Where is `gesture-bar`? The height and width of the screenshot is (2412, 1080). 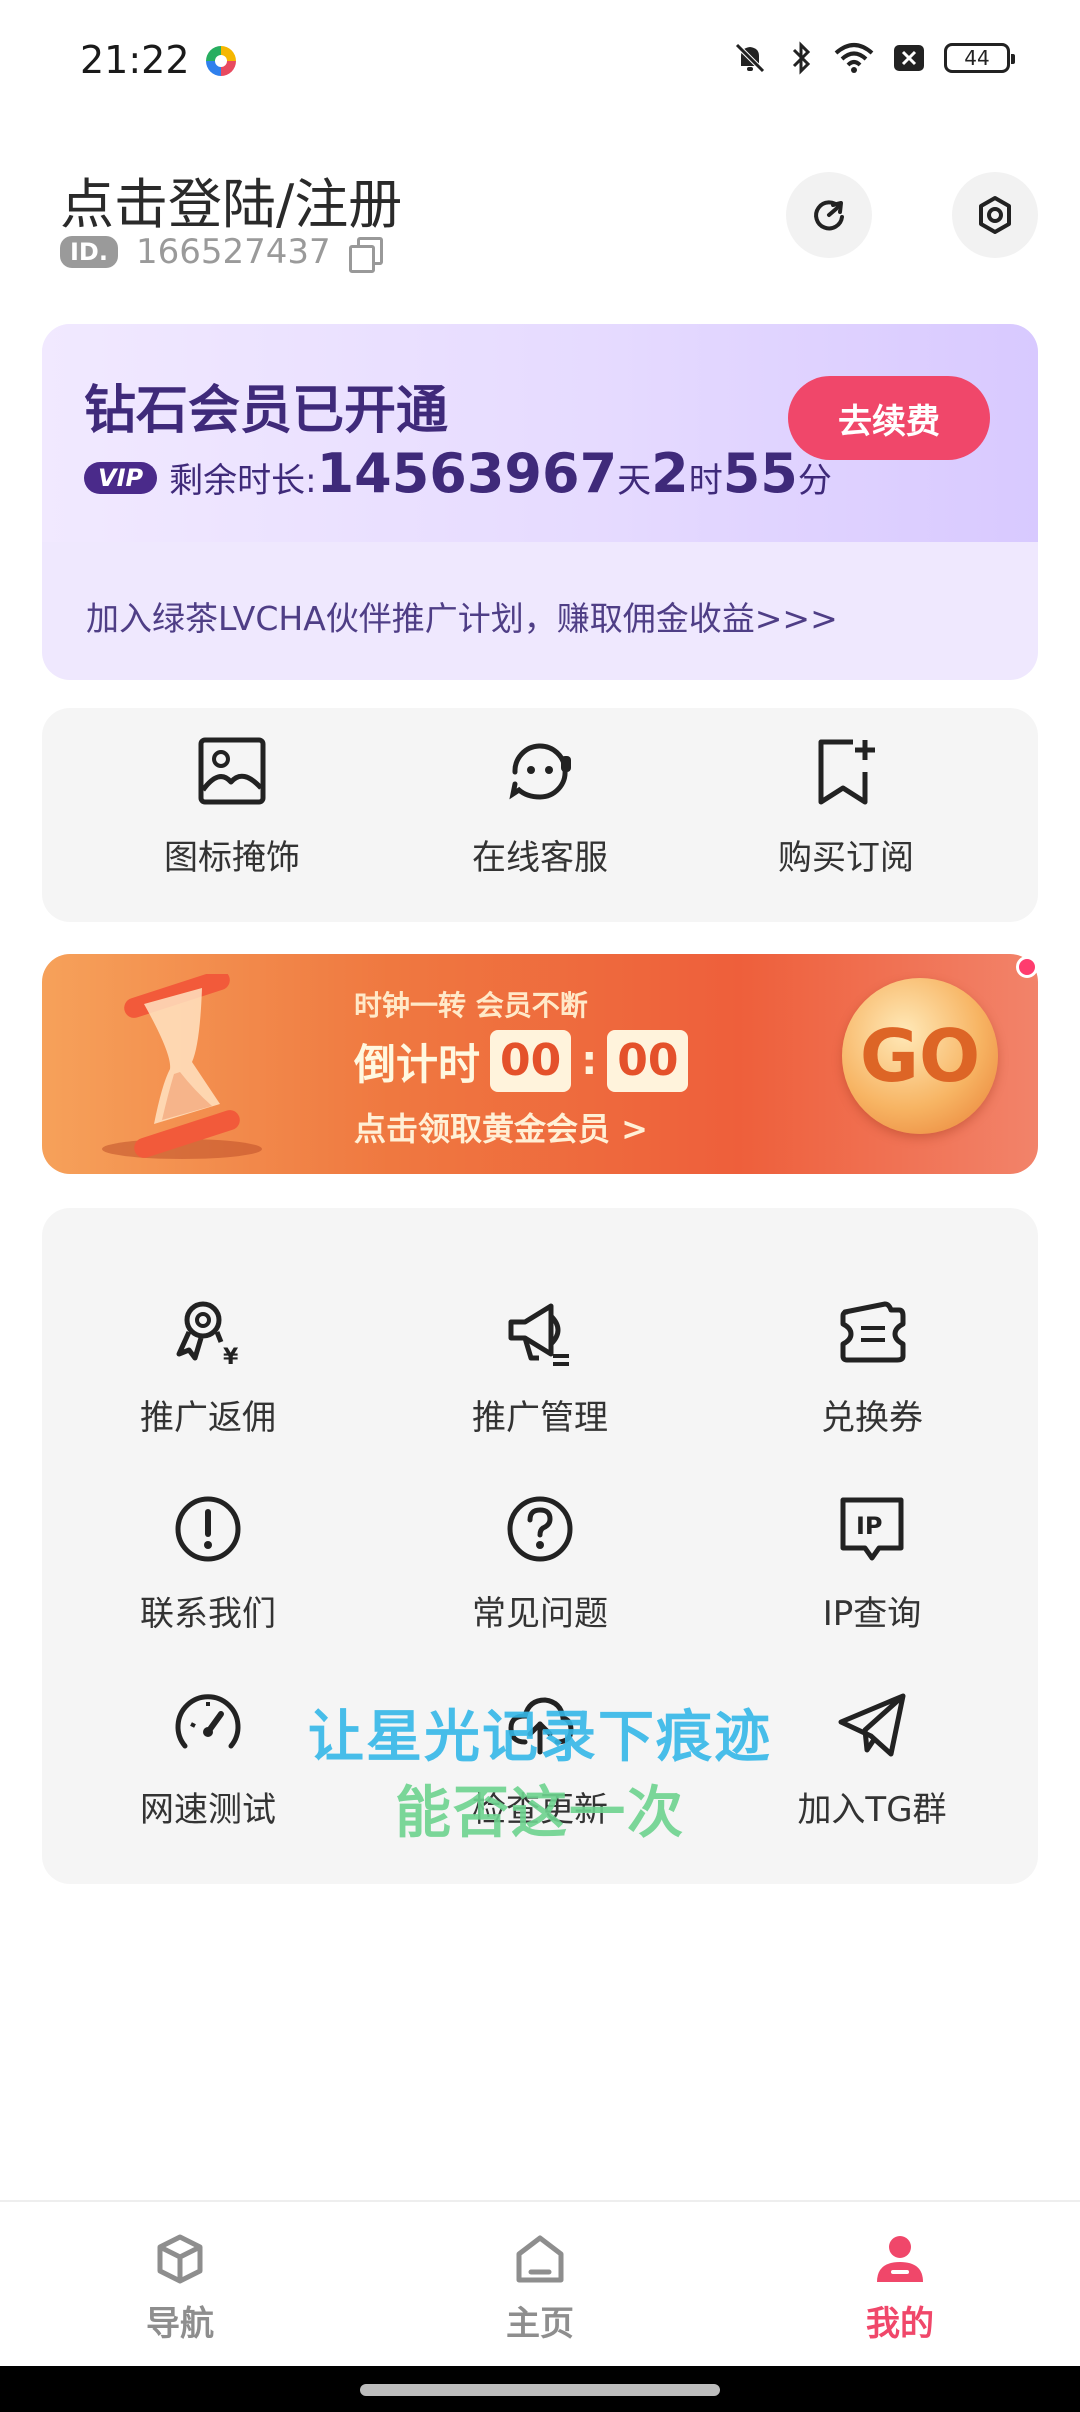
gesture-bar is located at coordinates (540, 2389).